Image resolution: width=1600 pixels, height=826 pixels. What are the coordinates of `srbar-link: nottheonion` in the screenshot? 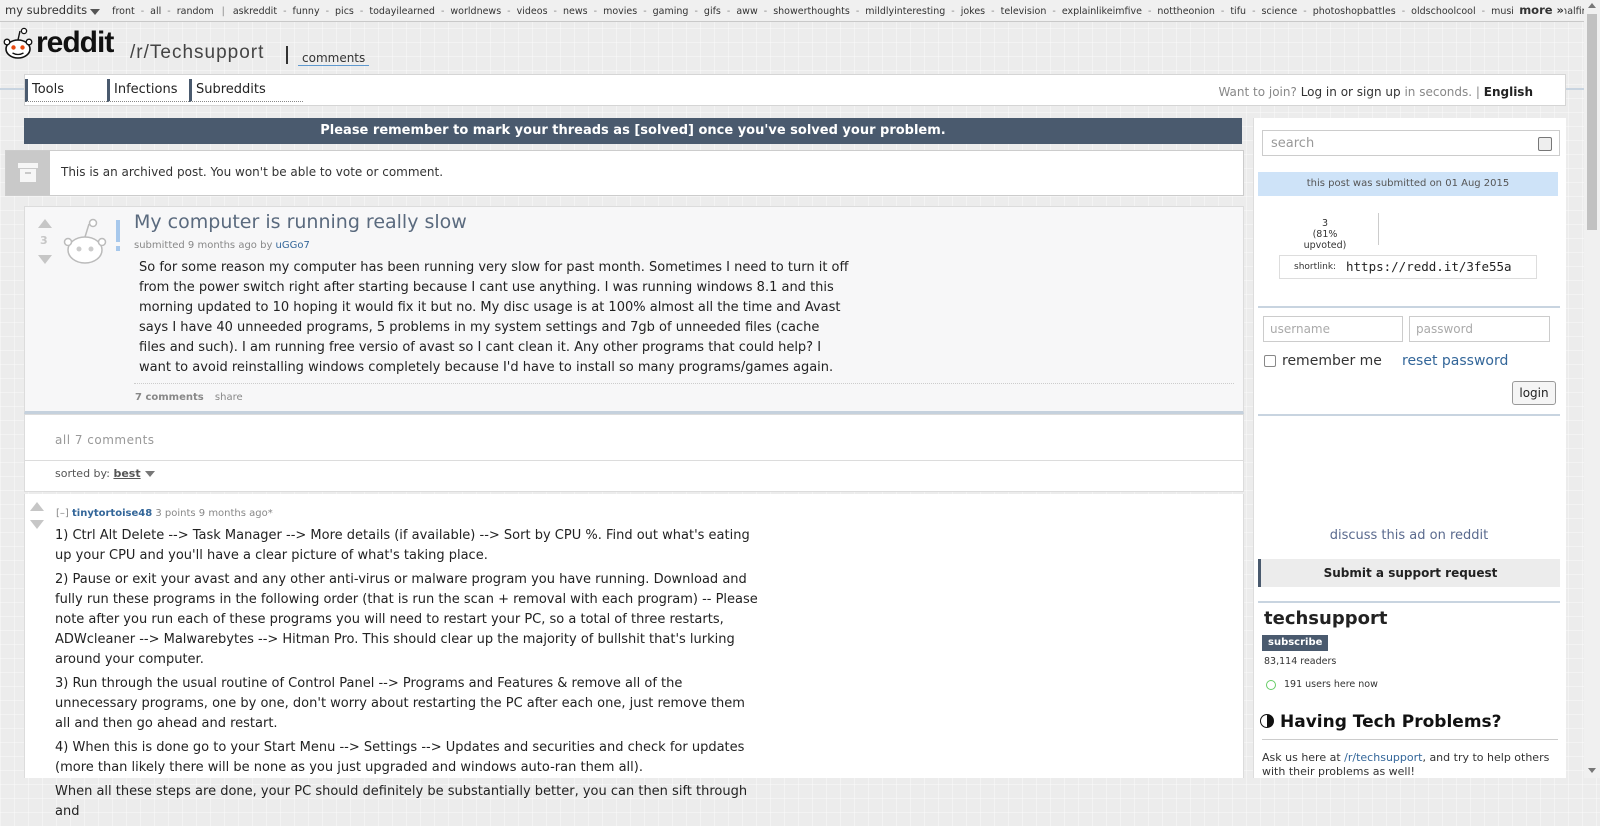 It's located at (1185, 11).